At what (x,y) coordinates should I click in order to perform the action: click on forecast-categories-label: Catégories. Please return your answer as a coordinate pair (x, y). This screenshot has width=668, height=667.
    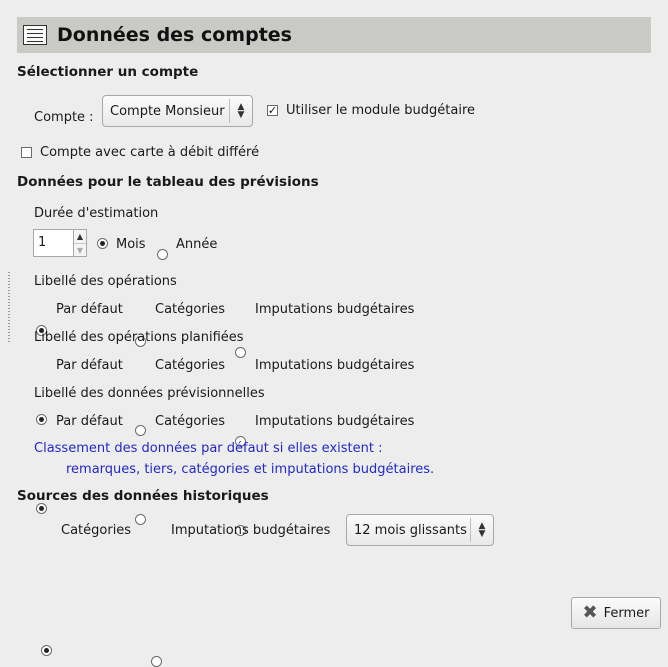
    Looking at the image, I should click on (190, 421).